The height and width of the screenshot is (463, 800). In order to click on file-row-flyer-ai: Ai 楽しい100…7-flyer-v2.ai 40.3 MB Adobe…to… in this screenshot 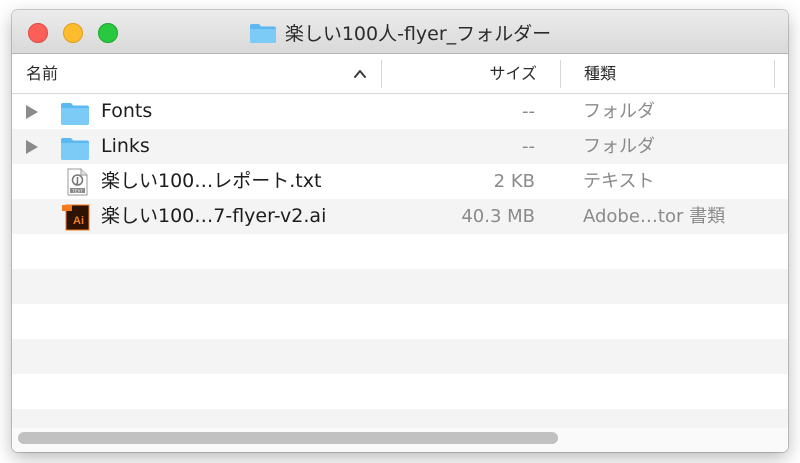, I will do `click(400, 216)`.